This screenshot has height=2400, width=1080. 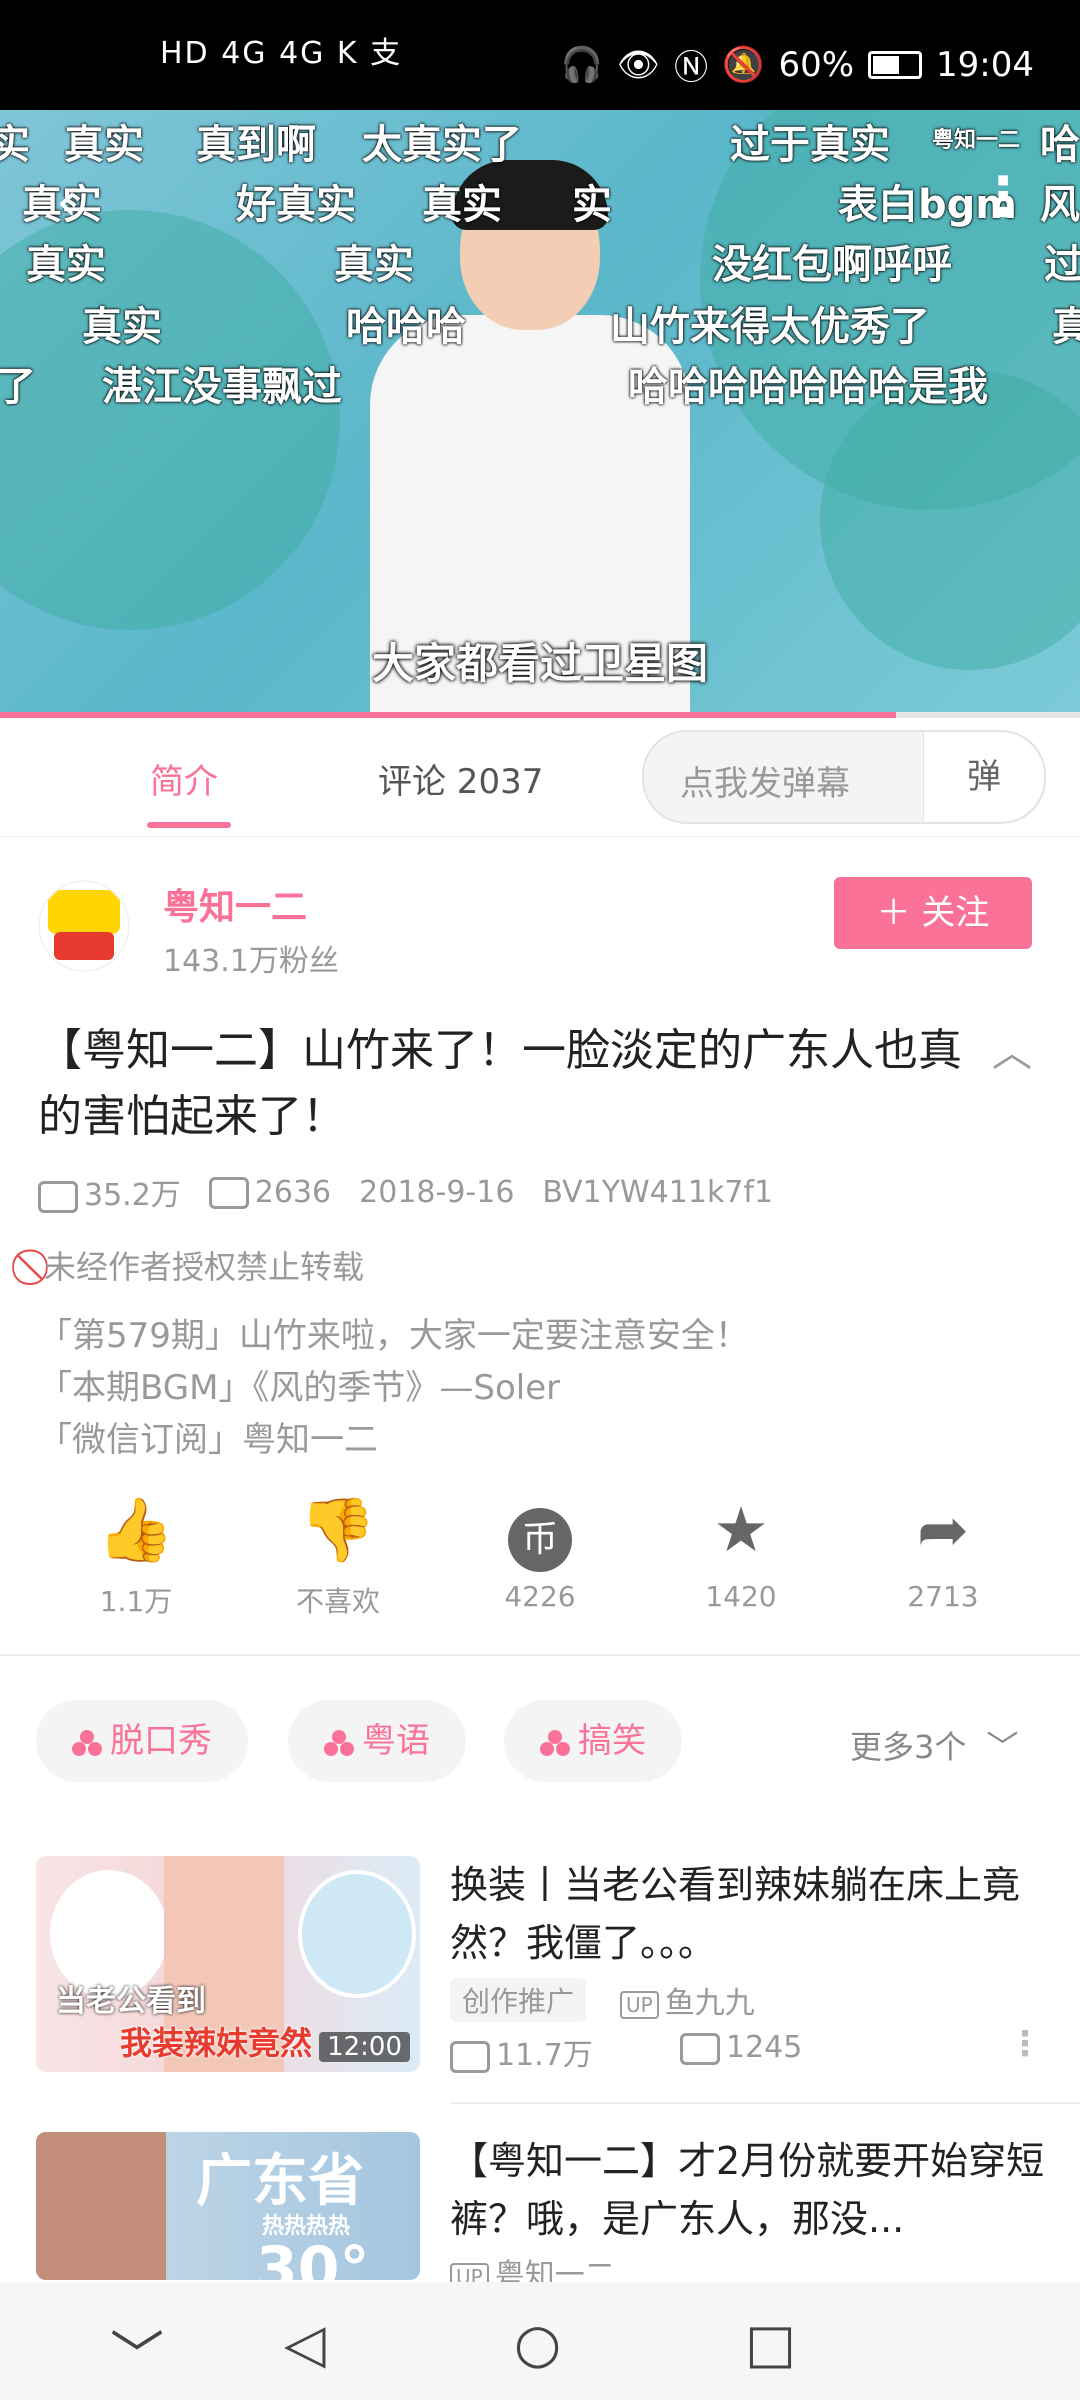 What do you see at coordinates (136, 1555) in the screenshot?
I see `like-button: 👍 1.1万` at bounding box center [136, 1555].